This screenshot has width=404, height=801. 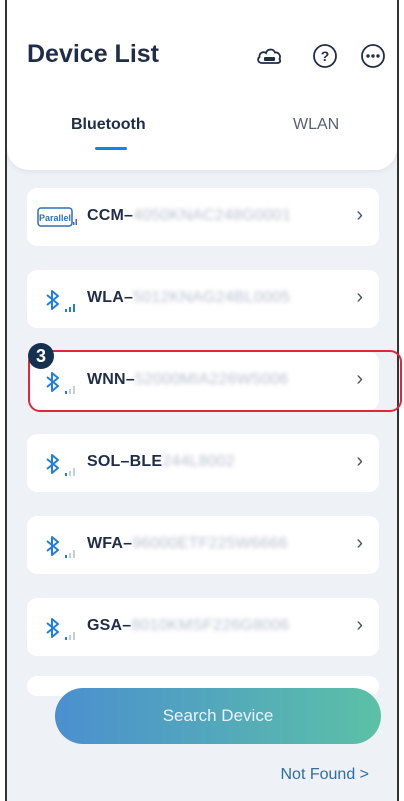 I want to click on device-name: GSA–8010KMSF226G8006, so click(x=188, y=625).